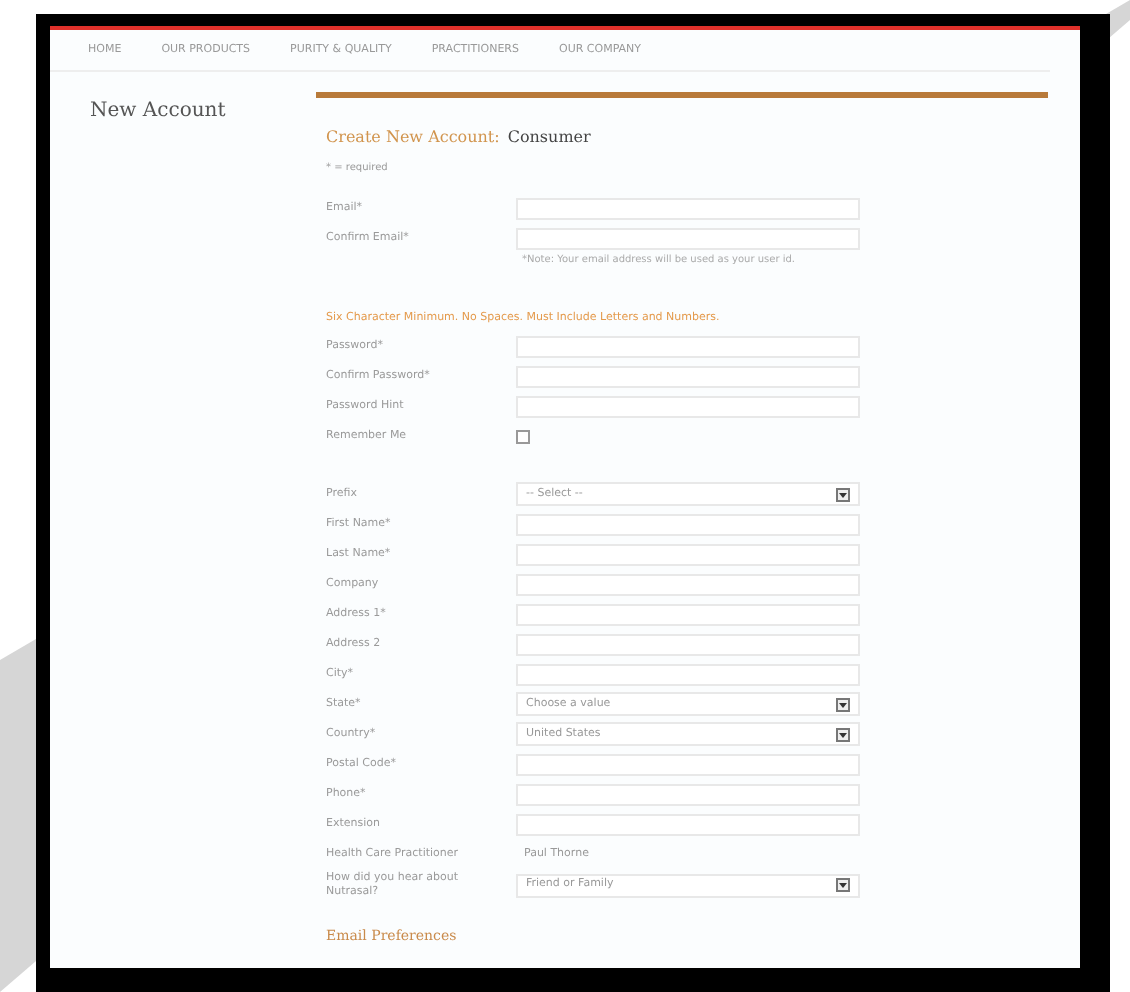 The width and height of the screenshot is (1130, 992). What do you see at coordinates (549, 138) in the screenshot?
I see `form-subheading: Consumer` at bounding box center [549, 138].